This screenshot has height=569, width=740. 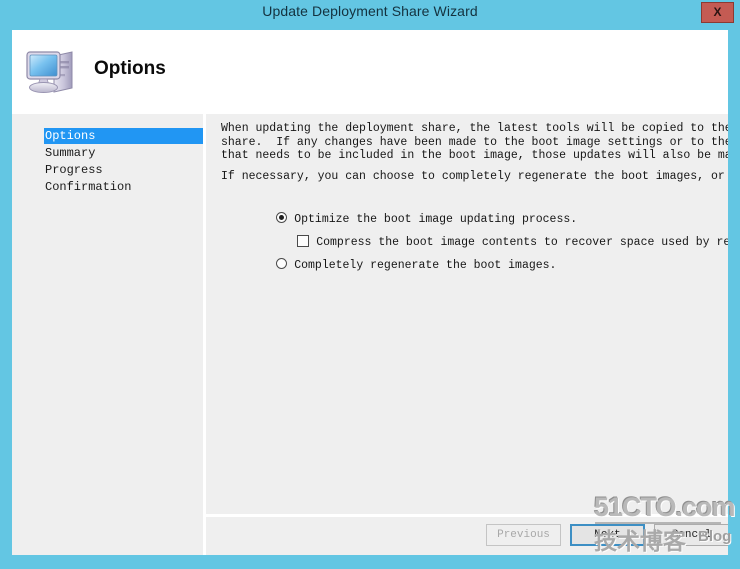 I want to click on sidebar-item-progress: Progress, so click(x=124, y=170).